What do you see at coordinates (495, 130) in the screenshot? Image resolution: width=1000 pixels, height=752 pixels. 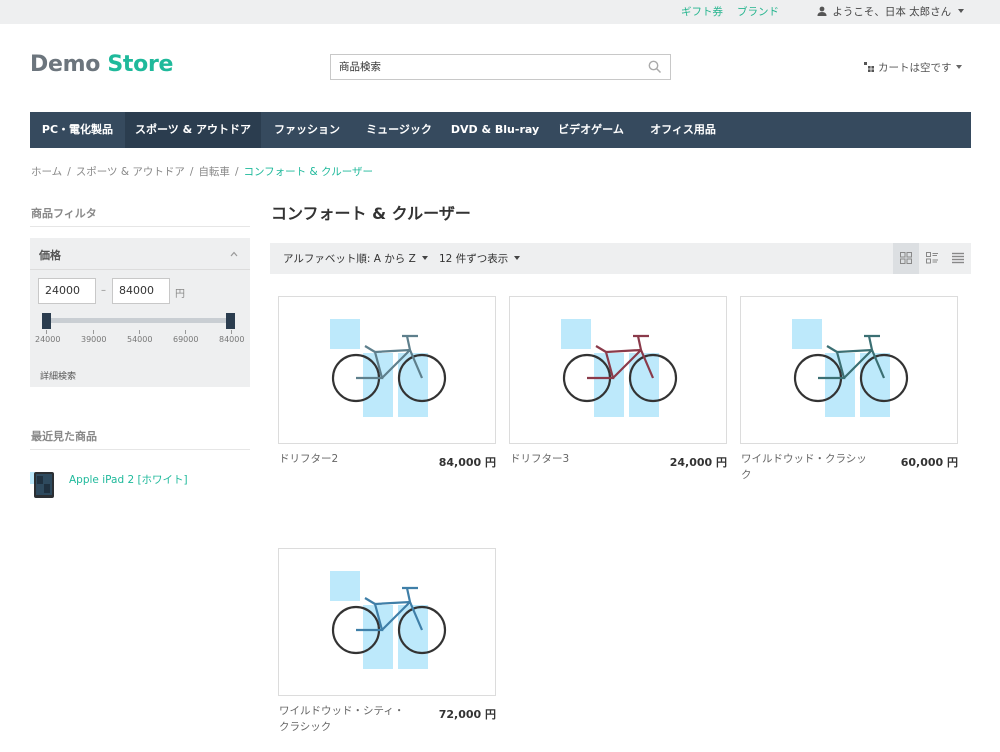 I see `nav-item-dvd: DVD & Blu-ray` at bounding box center [495, 130].